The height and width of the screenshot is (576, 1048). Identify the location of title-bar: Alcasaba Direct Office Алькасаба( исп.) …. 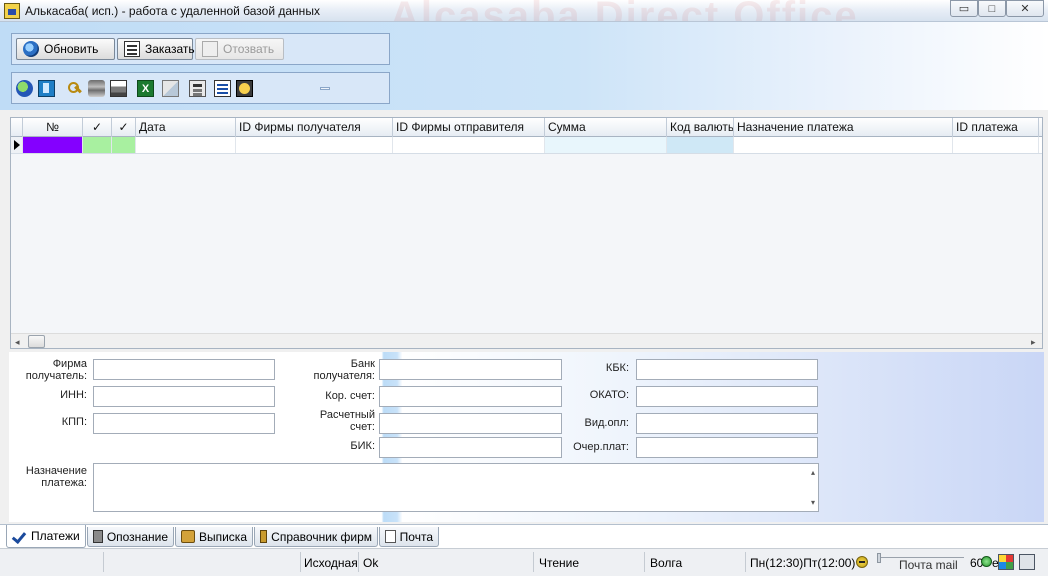
(524, 11).